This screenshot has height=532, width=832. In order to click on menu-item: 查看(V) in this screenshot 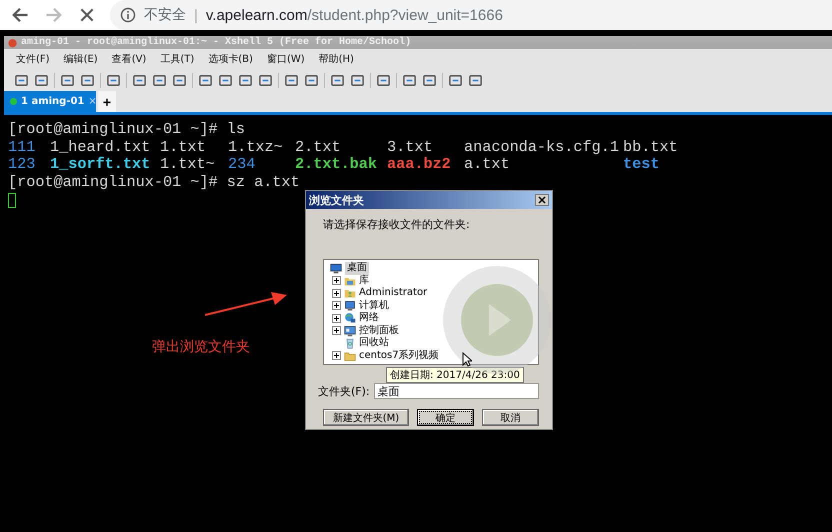, I will do `click(129, 59)`.